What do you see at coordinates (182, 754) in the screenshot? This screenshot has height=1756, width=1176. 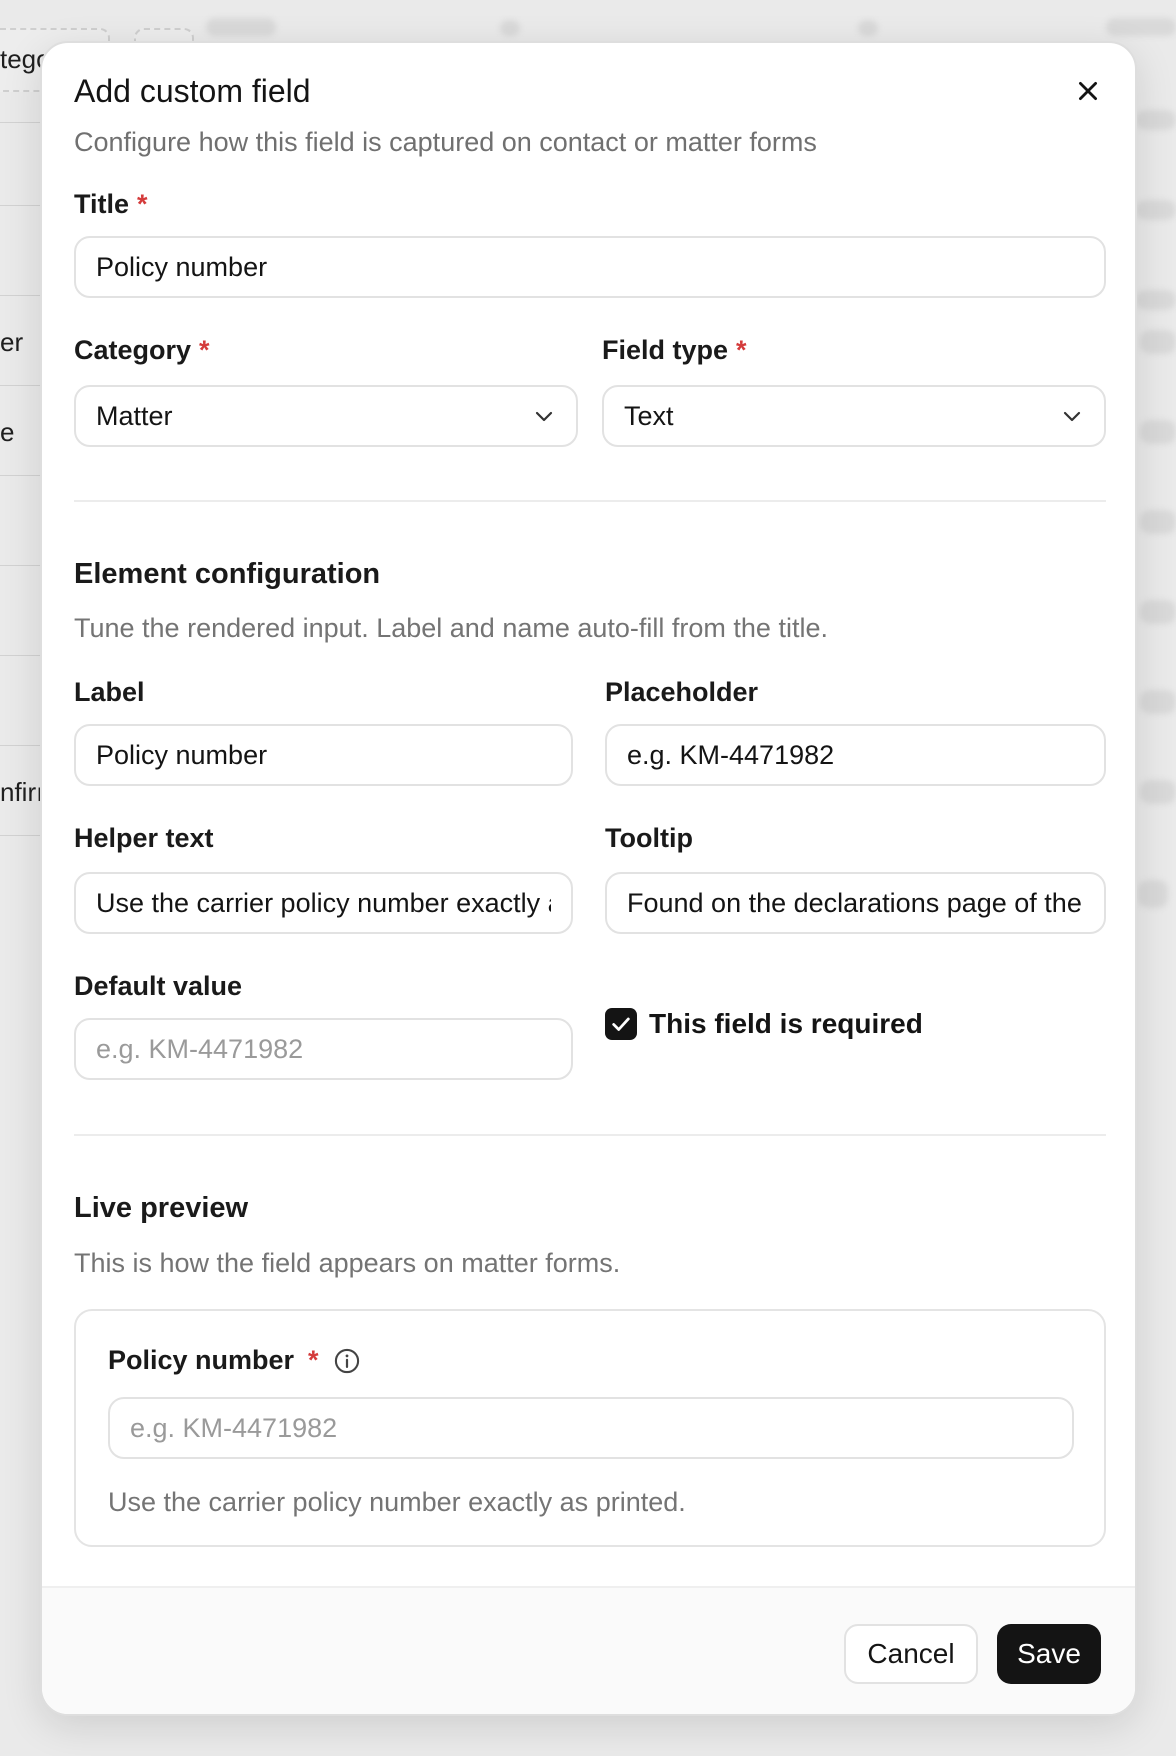 I see `label-input-value: Policy number` at bounding box center [182, 754].